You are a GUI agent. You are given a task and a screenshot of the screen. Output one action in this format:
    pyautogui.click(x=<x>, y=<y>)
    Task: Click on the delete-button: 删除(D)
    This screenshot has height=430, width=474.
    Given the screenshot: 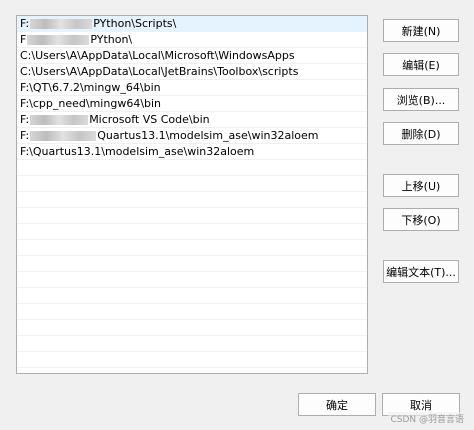 What is the action you would take?
    pyautogui.click(x=421, y=133)
    